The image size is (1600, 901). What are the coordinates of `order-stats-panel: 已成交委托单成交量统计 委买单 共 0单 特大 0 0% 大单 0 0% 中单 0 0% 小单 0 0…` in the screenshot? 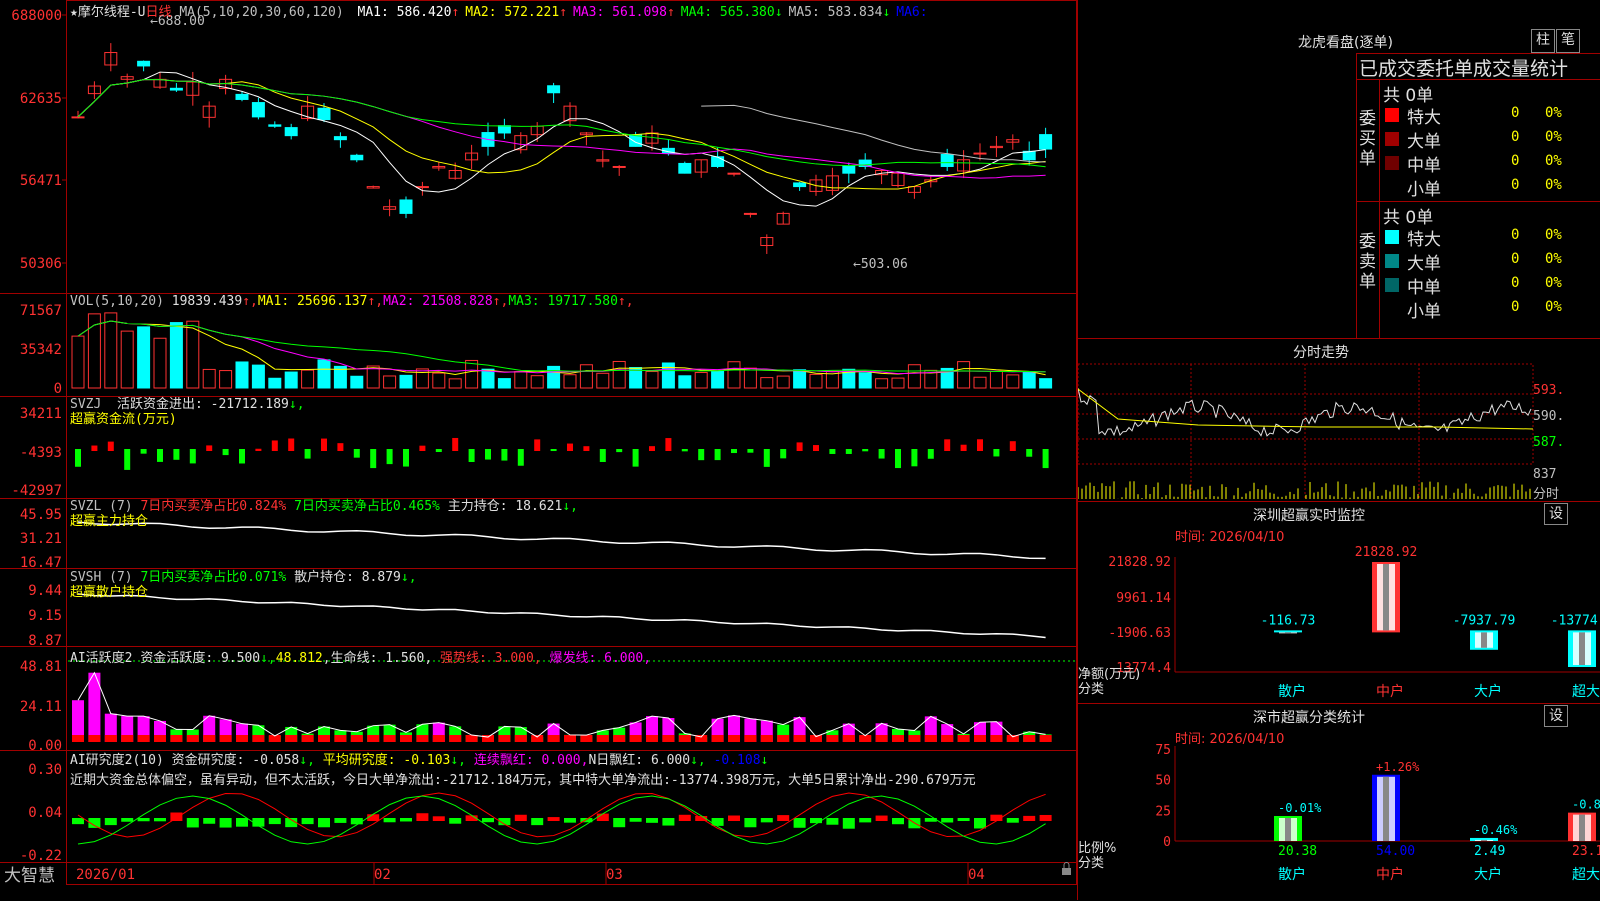 It's located at (1478, 196).